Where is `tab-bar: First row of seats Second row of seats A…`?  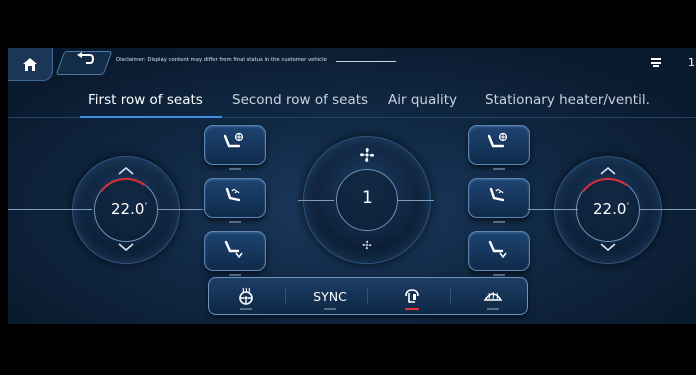
tab-bar: First row of seats Second row of seats A… is located at coordinates (352, 104).